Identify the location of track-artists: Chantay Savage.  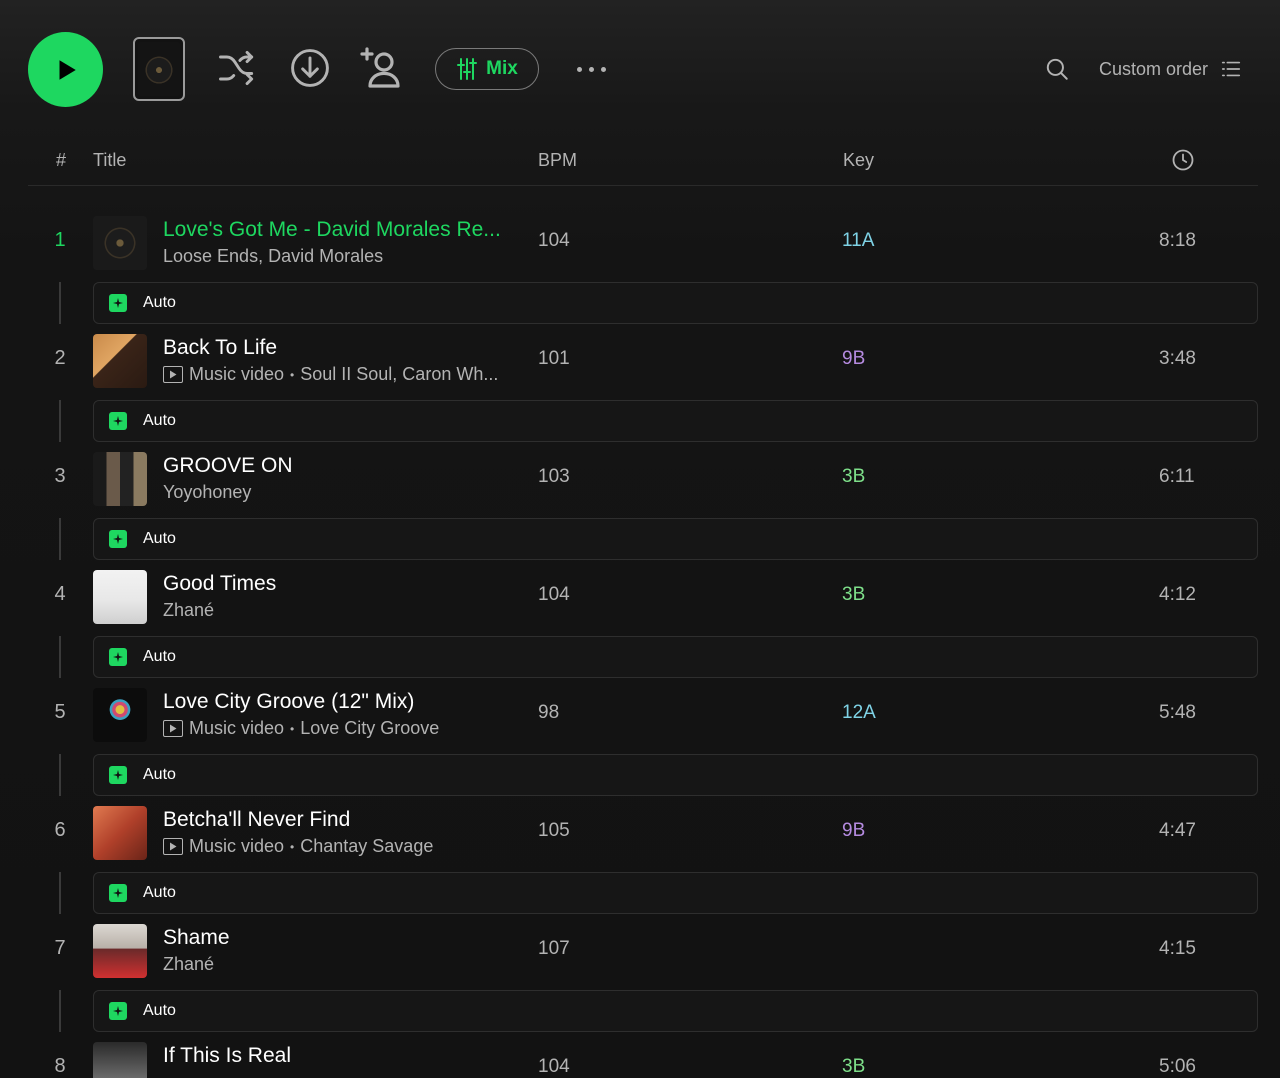
(366, 846).